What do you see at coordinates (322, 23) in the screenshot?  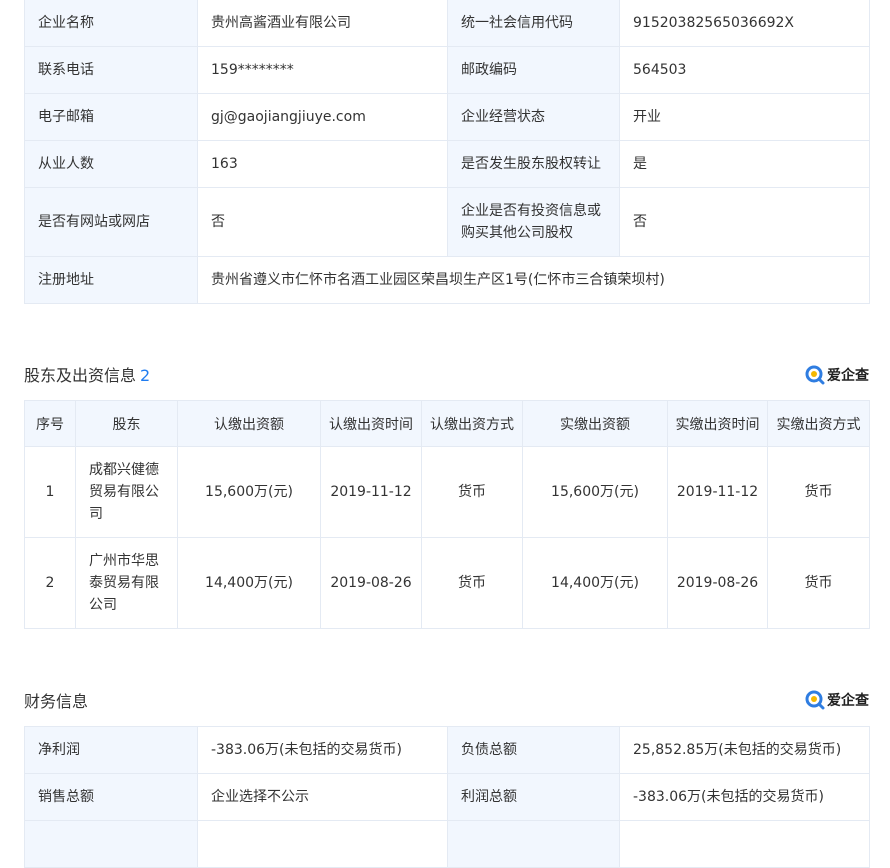 I see `field-value: 贵州高酱酒业有限公司` at bounding box center [322, 23].